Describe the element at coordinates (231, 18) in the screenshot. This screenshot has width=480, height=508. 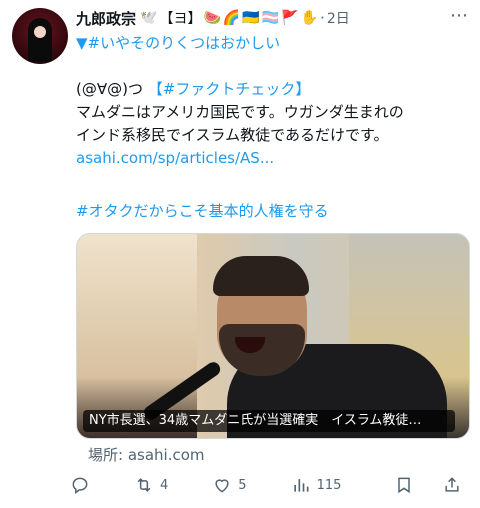
I see `badge-rainbow: 🌈` at that location.